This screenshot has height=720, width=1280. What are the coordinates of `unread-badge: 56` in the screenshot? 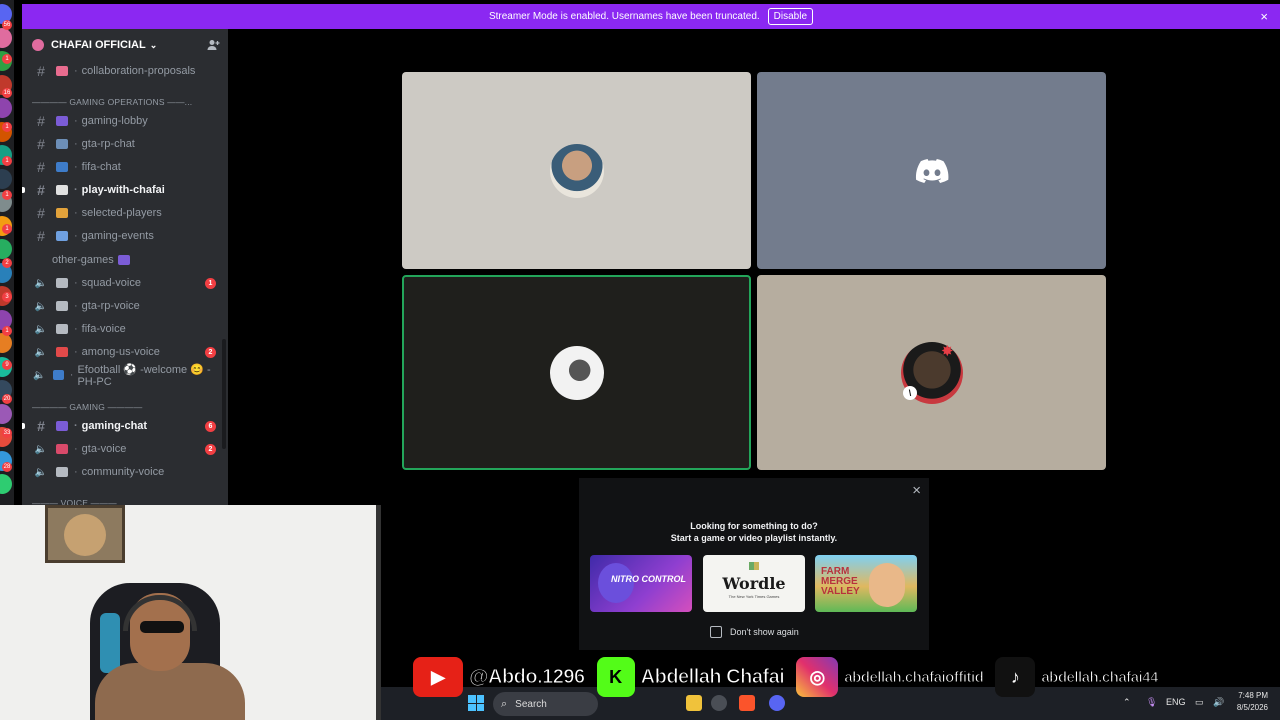 It's located at (7, 25).